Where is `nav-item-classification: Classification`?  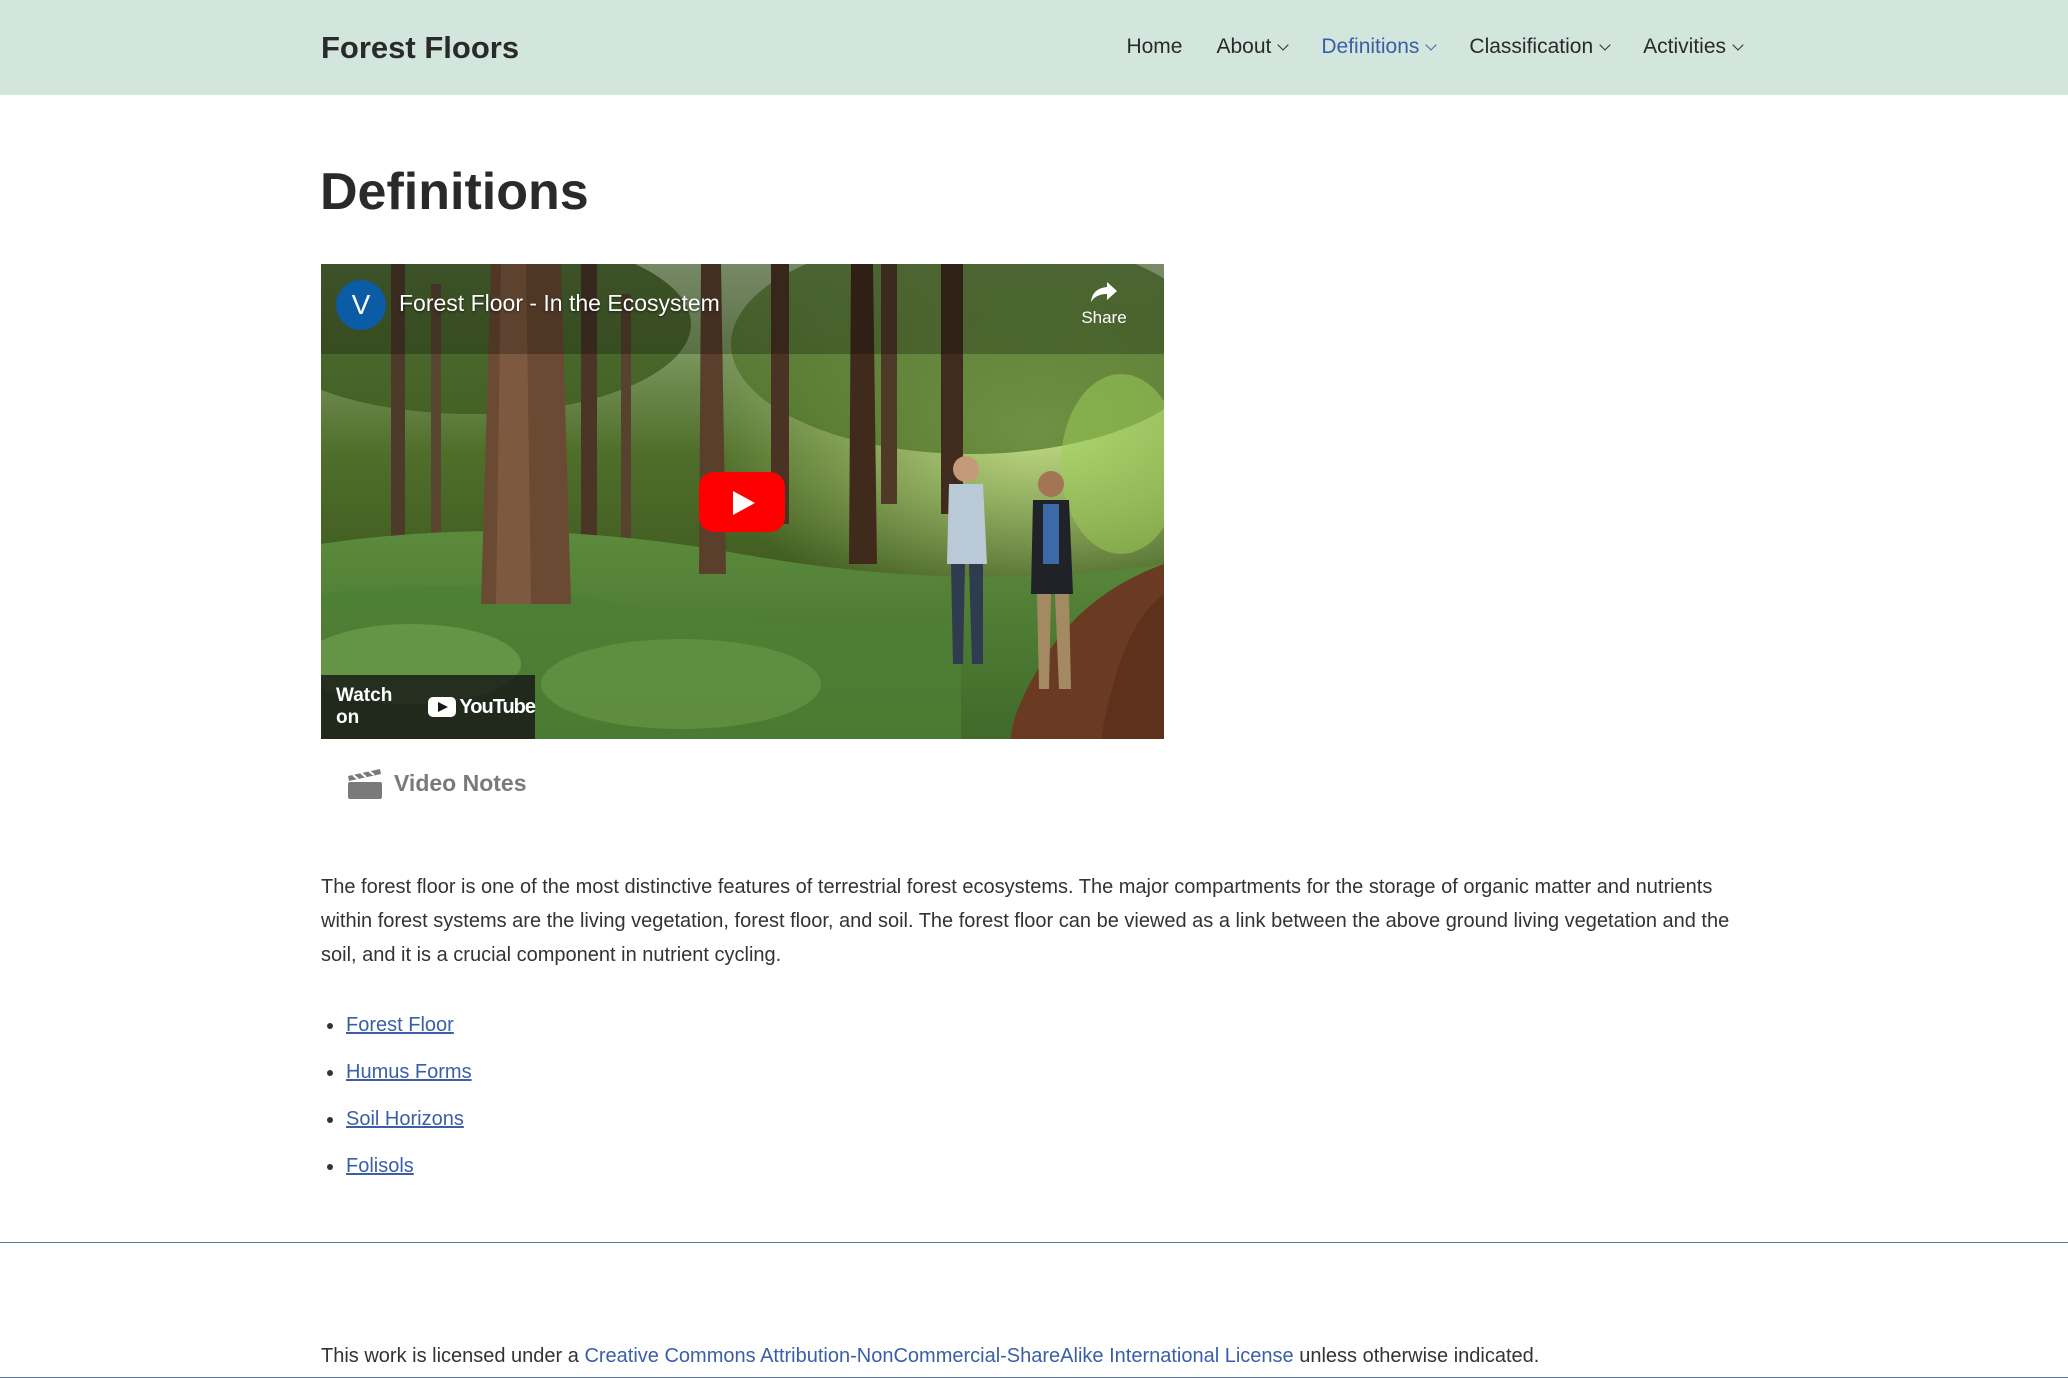
nav-item-classification: Classification is located at coordinates (1540, 47).